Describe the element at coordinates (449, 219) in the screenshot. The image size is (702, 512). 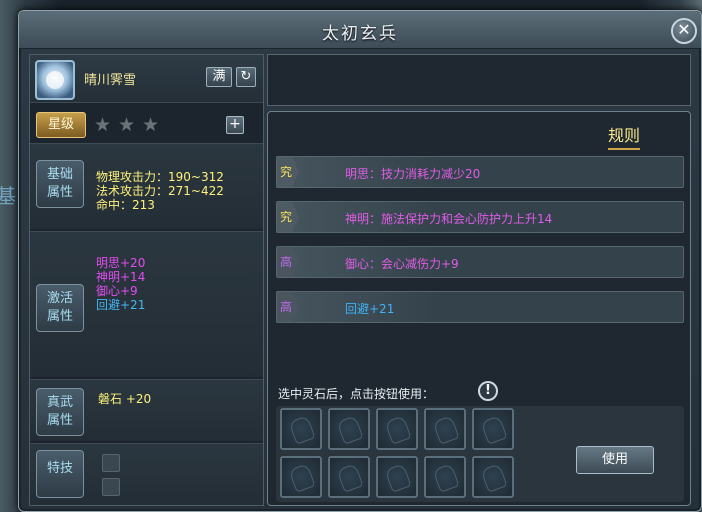
I see `rule-text: 神明：施法保护力和会心防护力上升14` at that location.